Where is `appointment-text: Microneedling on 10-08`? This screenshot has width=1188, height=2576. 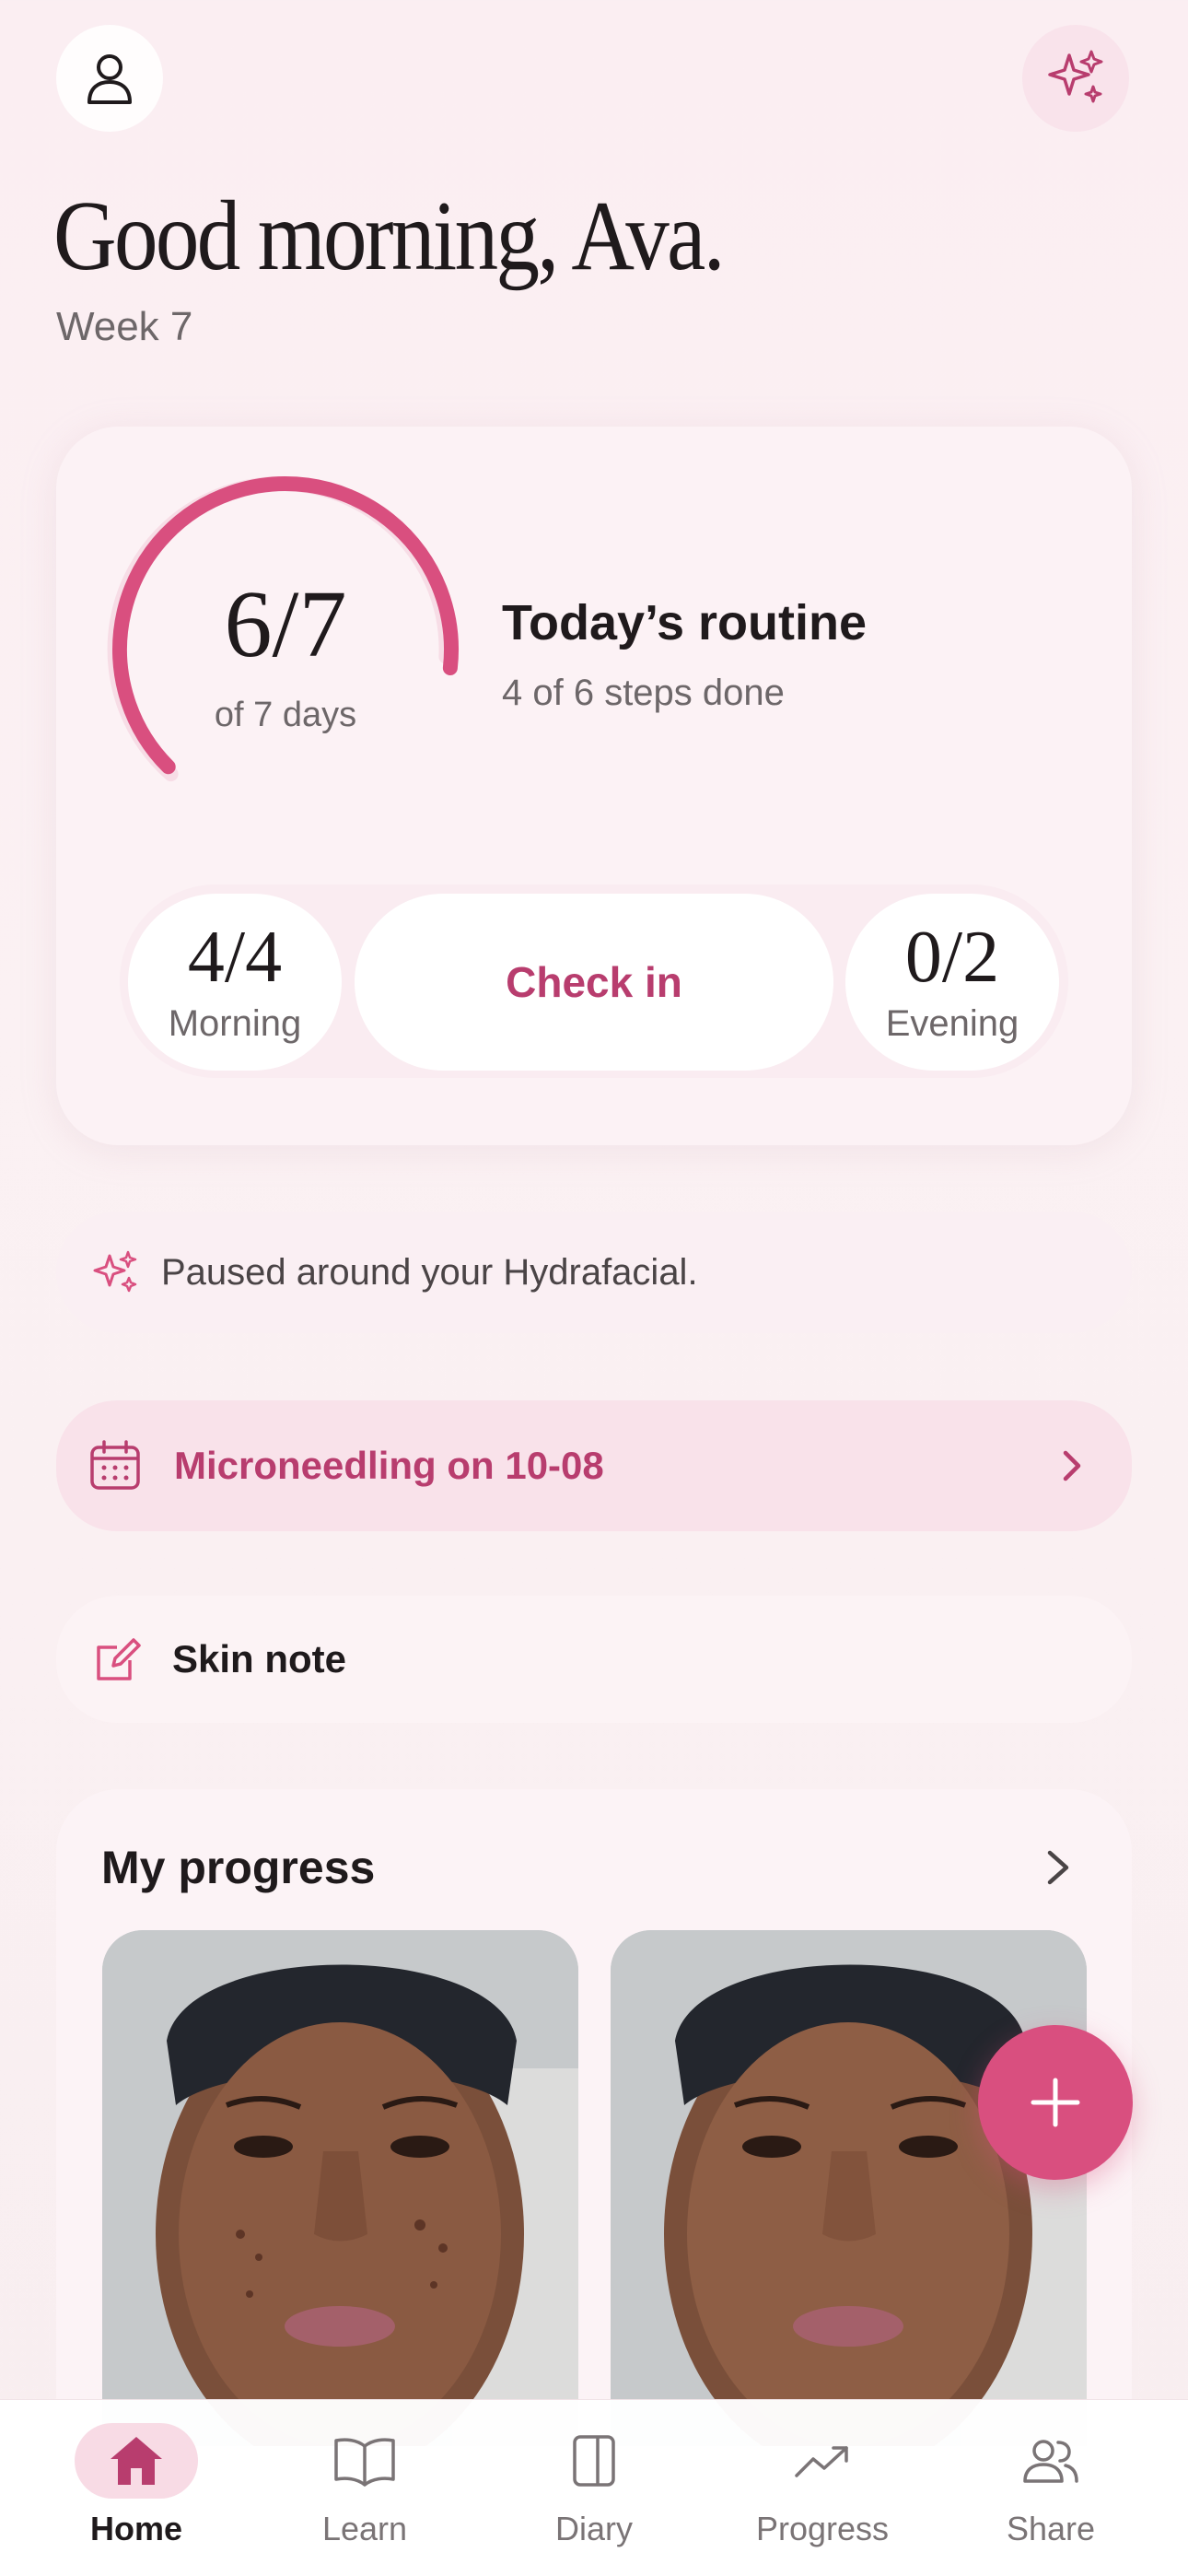
appointment-text: Microneedling on 10-08 is located at coordinates (389, 1465).